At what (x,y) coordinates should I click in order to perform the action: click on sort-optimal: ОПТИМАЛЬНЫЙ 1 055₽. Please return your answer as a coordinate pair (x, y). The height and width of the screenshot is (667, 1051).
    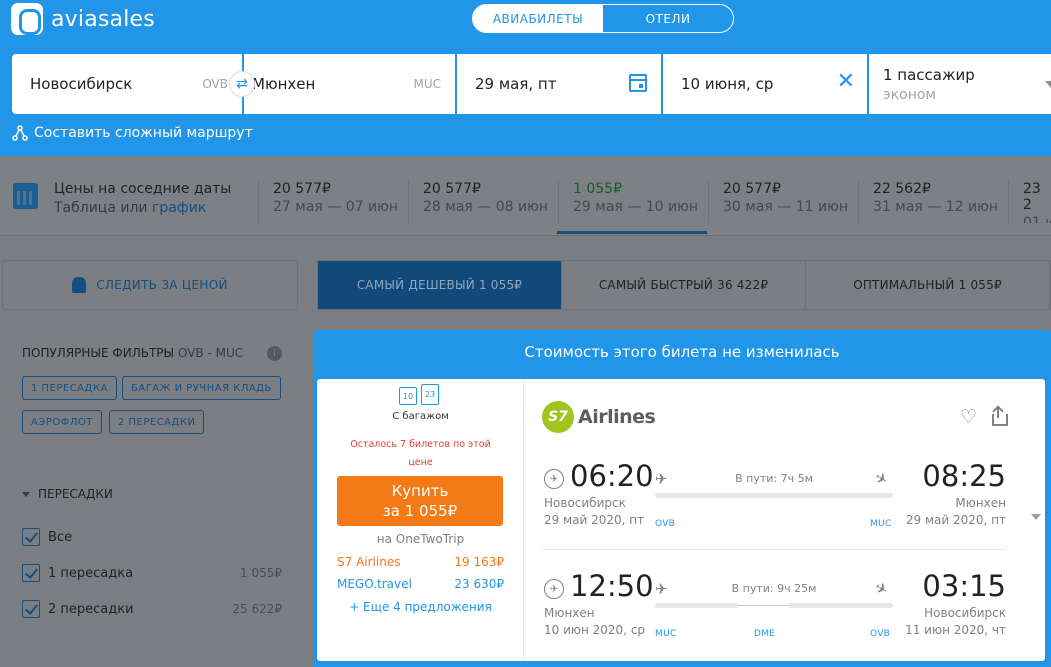
    Looking at the image, I should click on (928, 285).